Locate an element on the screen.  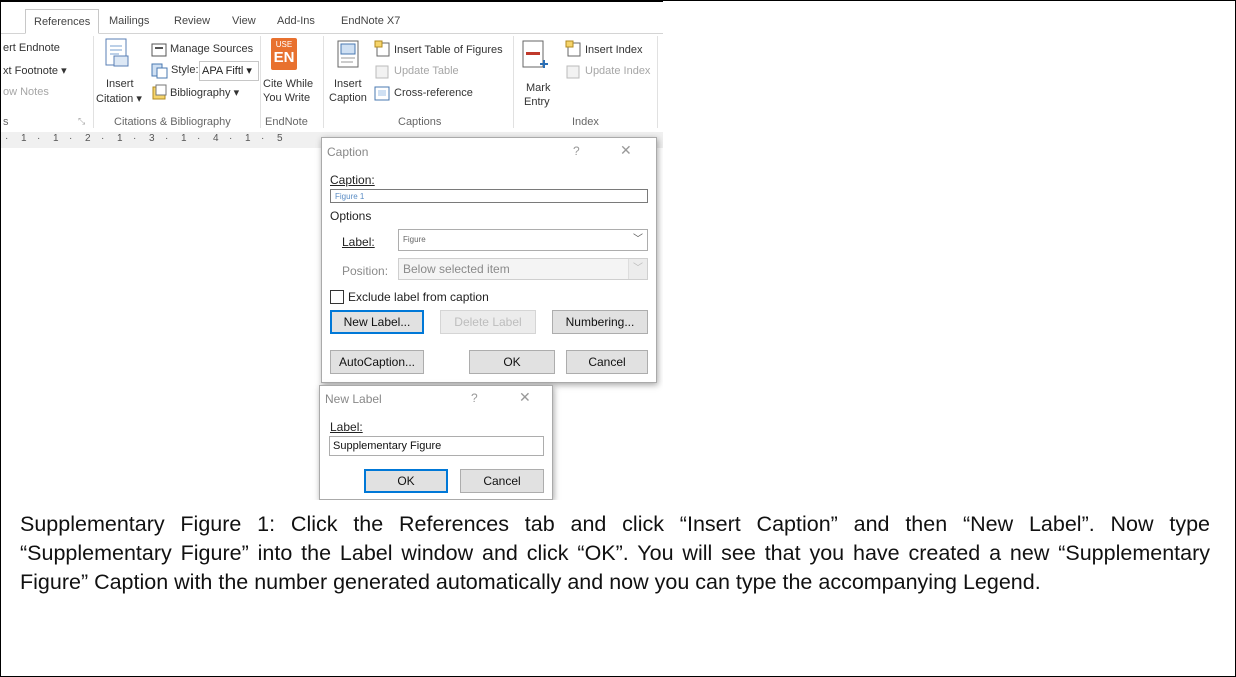
mark-entry-icon is located at coordinates (537, 56).